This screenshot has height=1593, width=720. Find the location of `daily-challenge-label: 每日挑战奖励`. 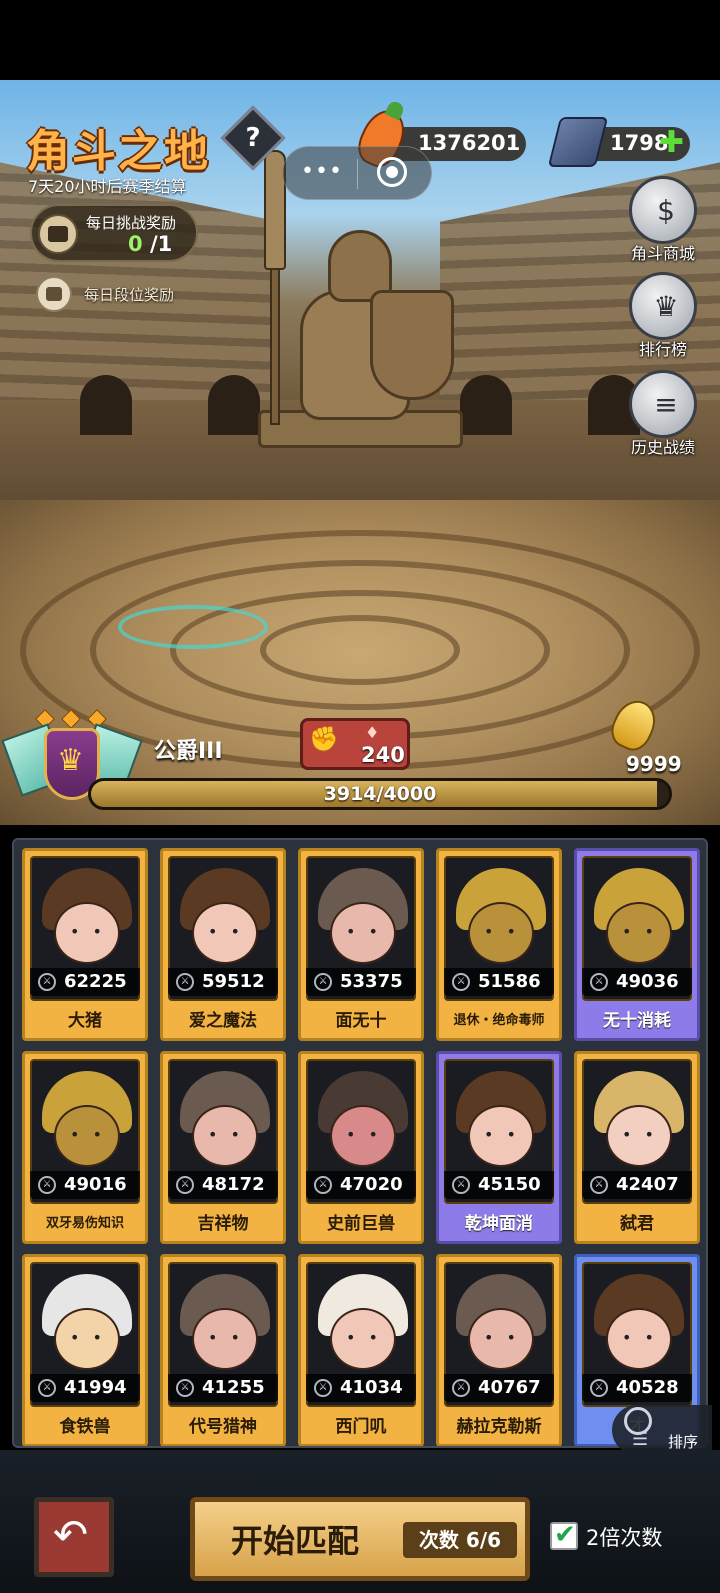

daily-challenge-label: 每日挑战奖励 is located at coordinates (131, 223).